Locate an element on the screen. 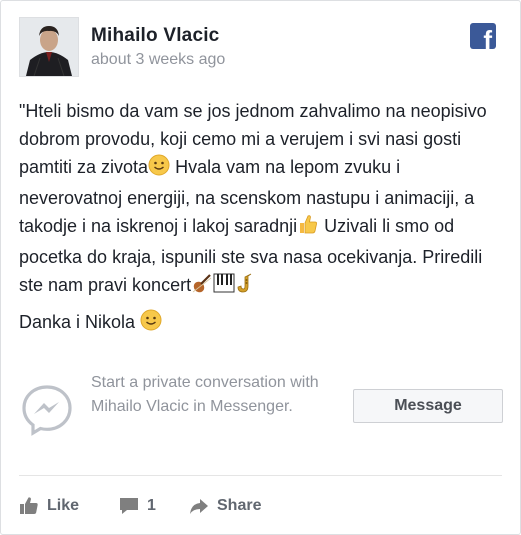 This screenshot has width=521, height=535. share-icon is located at coordinates (199, 506).